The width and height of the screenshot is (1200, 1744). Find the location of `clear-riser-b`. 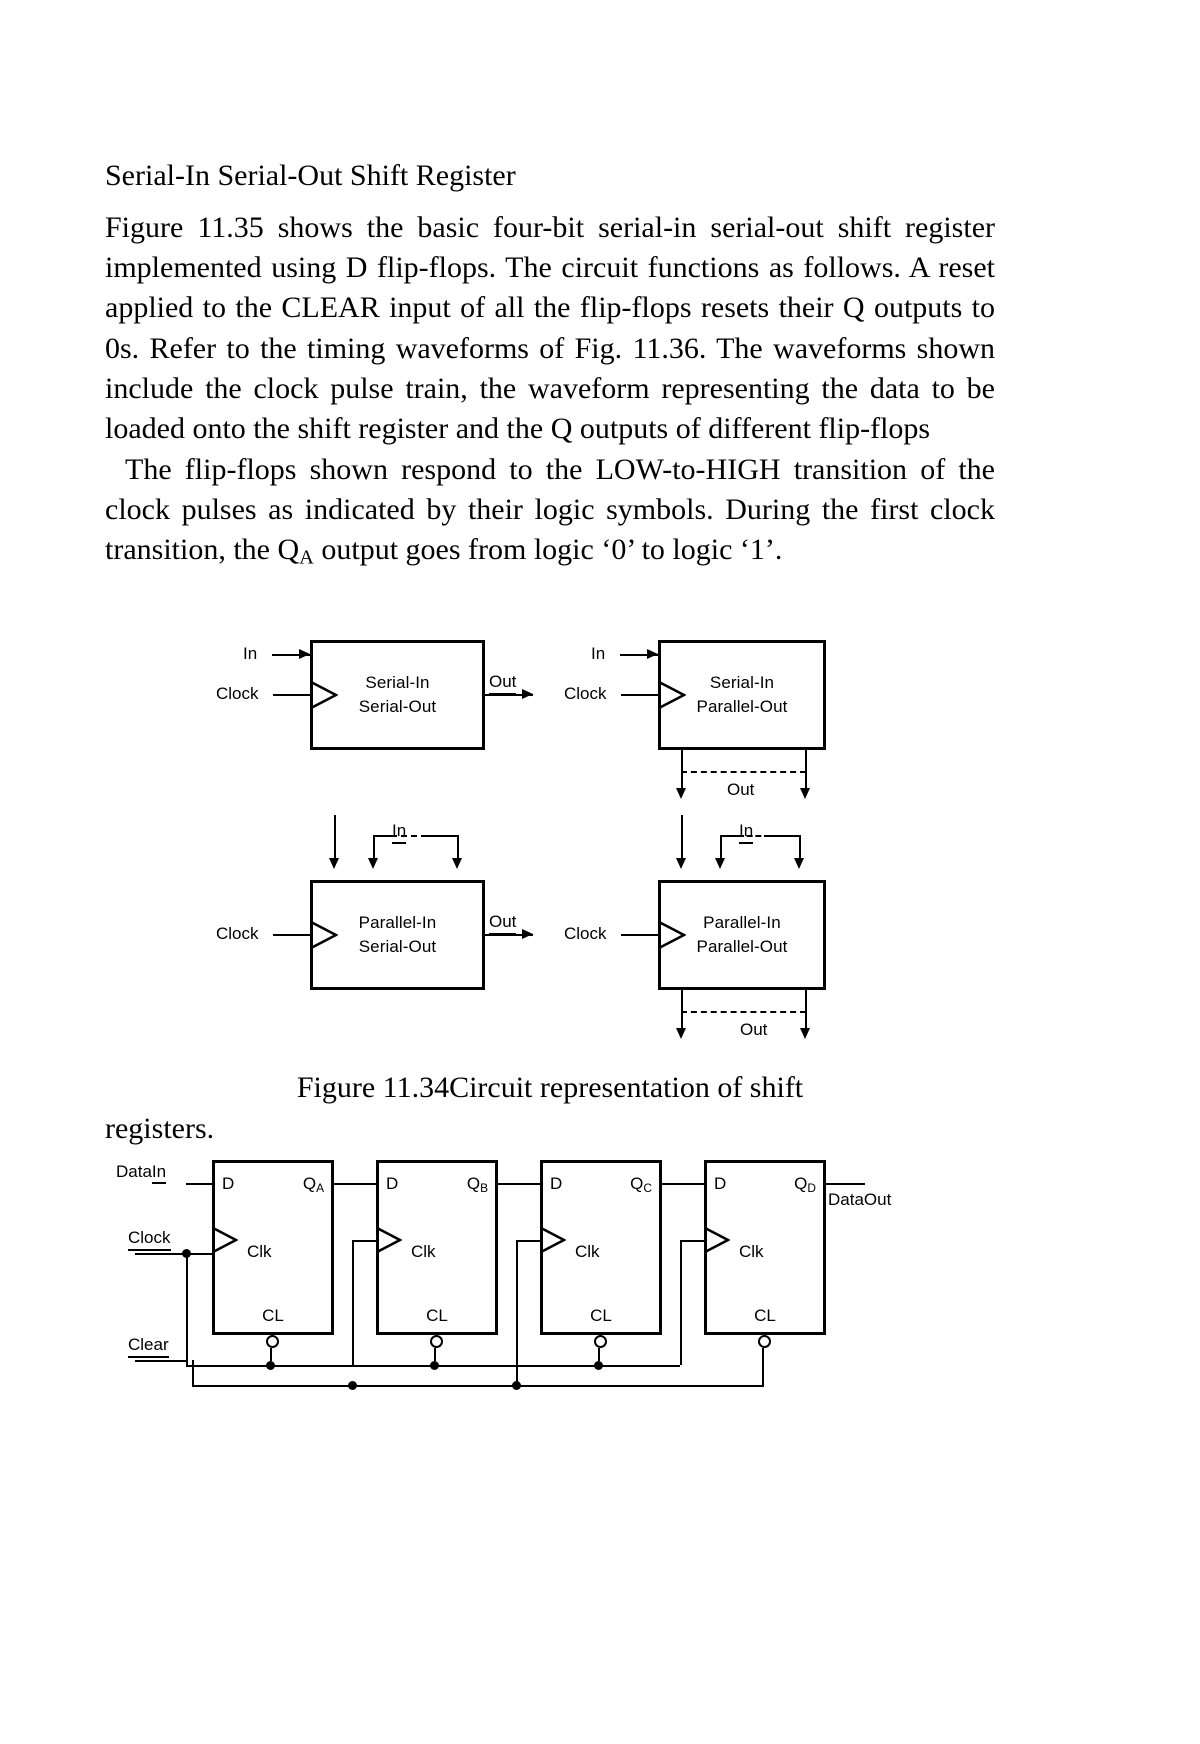

clear-riser-b is located at coordinates (435, 1354).